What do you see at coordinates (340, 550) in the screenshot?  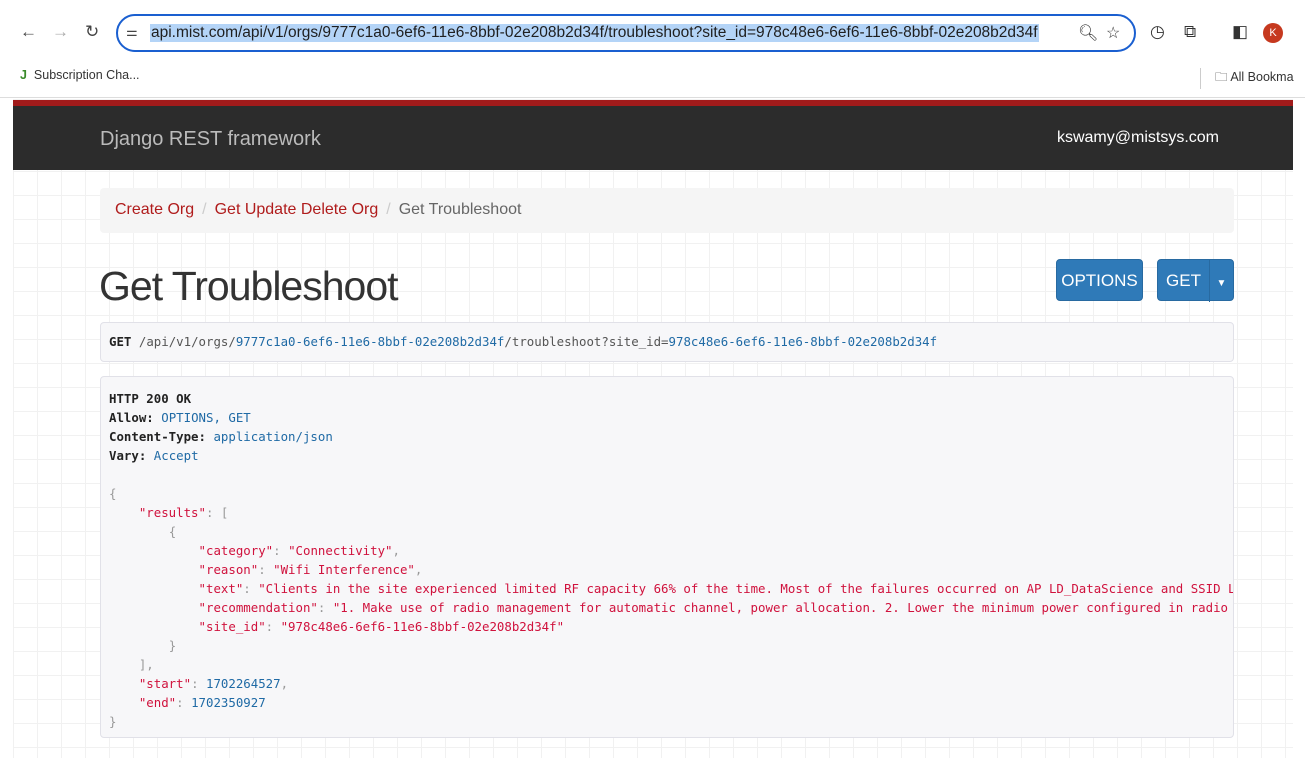 I see `category-value: "Connectivity"` at bounding box center [340, 550].